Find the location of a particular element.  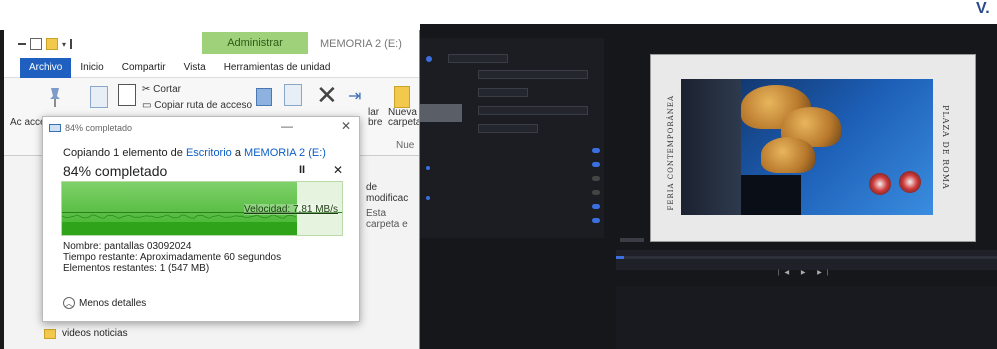

preview-image is located at coordinates (807, 147).